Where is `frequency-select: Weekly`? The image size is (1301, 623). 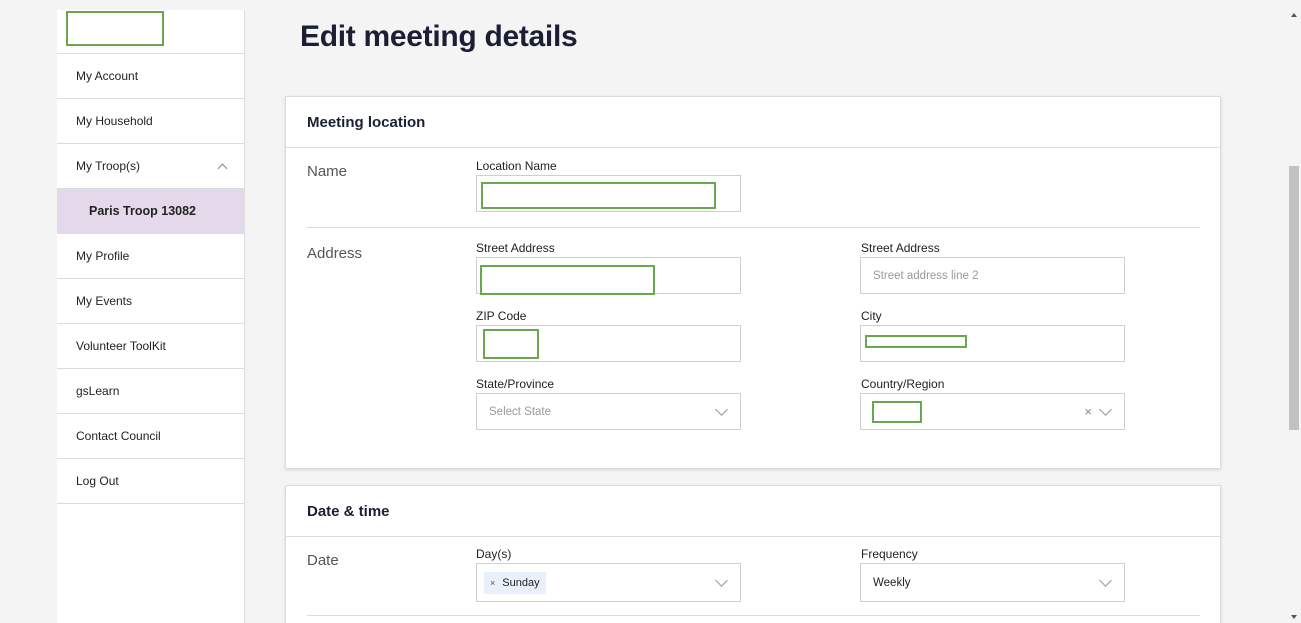
frequency-select: Weekly is located at coordinates (992, 582).